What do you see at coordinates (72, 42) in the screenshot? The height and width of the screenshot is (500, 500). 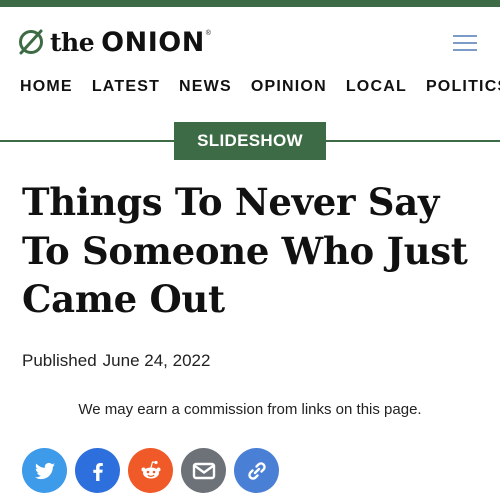 I see `logo-word-the: the` at bounding box center [72, 42].